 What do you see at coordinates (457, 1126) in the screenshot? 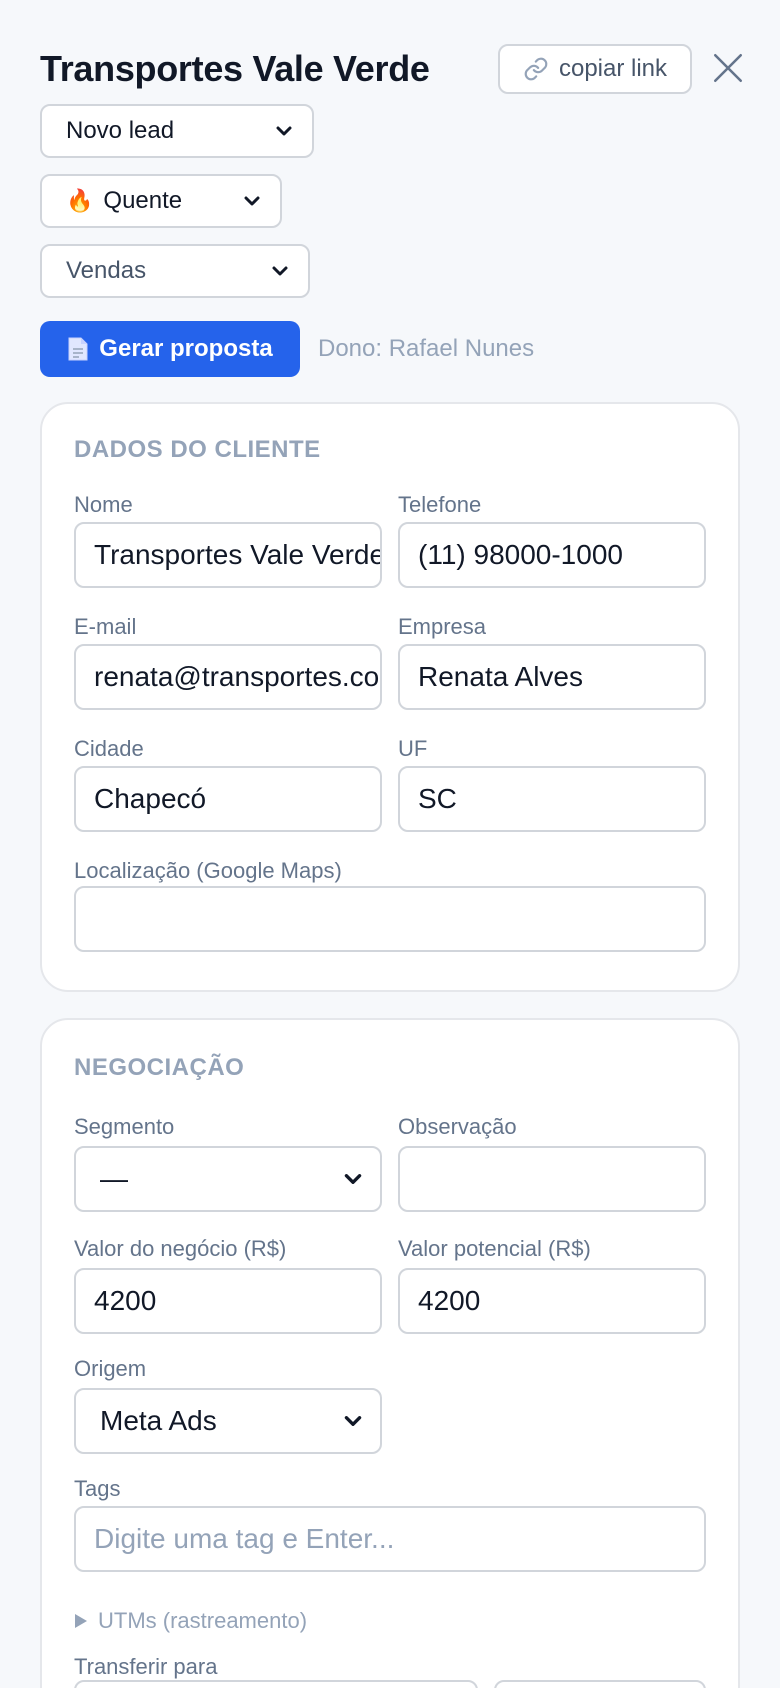
I see `note-label: Observação` at bounding box center [457, 1126].